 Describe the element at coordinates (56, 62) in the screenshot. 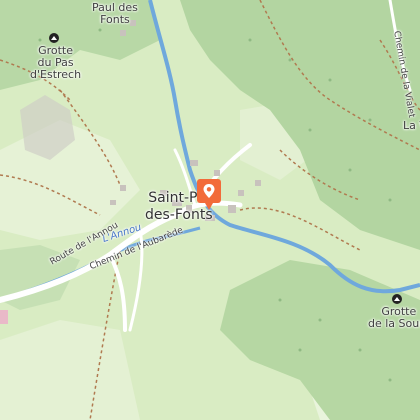

I see `cave-label-nw: Grotte du Pas d'Estrech` at that location.